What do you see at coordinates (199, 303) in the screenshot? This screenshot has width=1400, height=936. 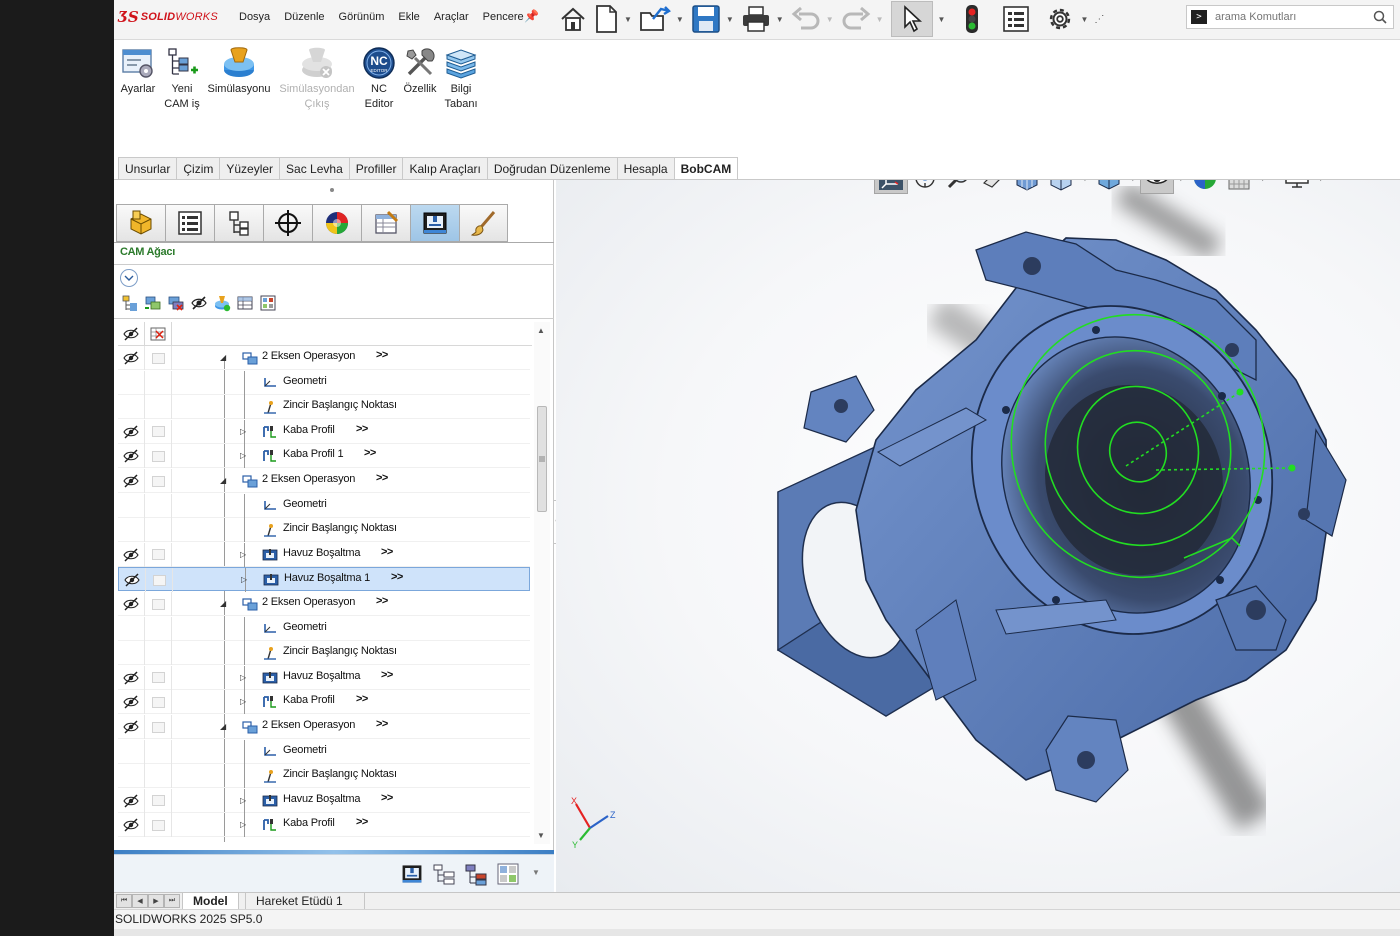 I see `tree-tool-4-button` at bounding box center [199, 303].